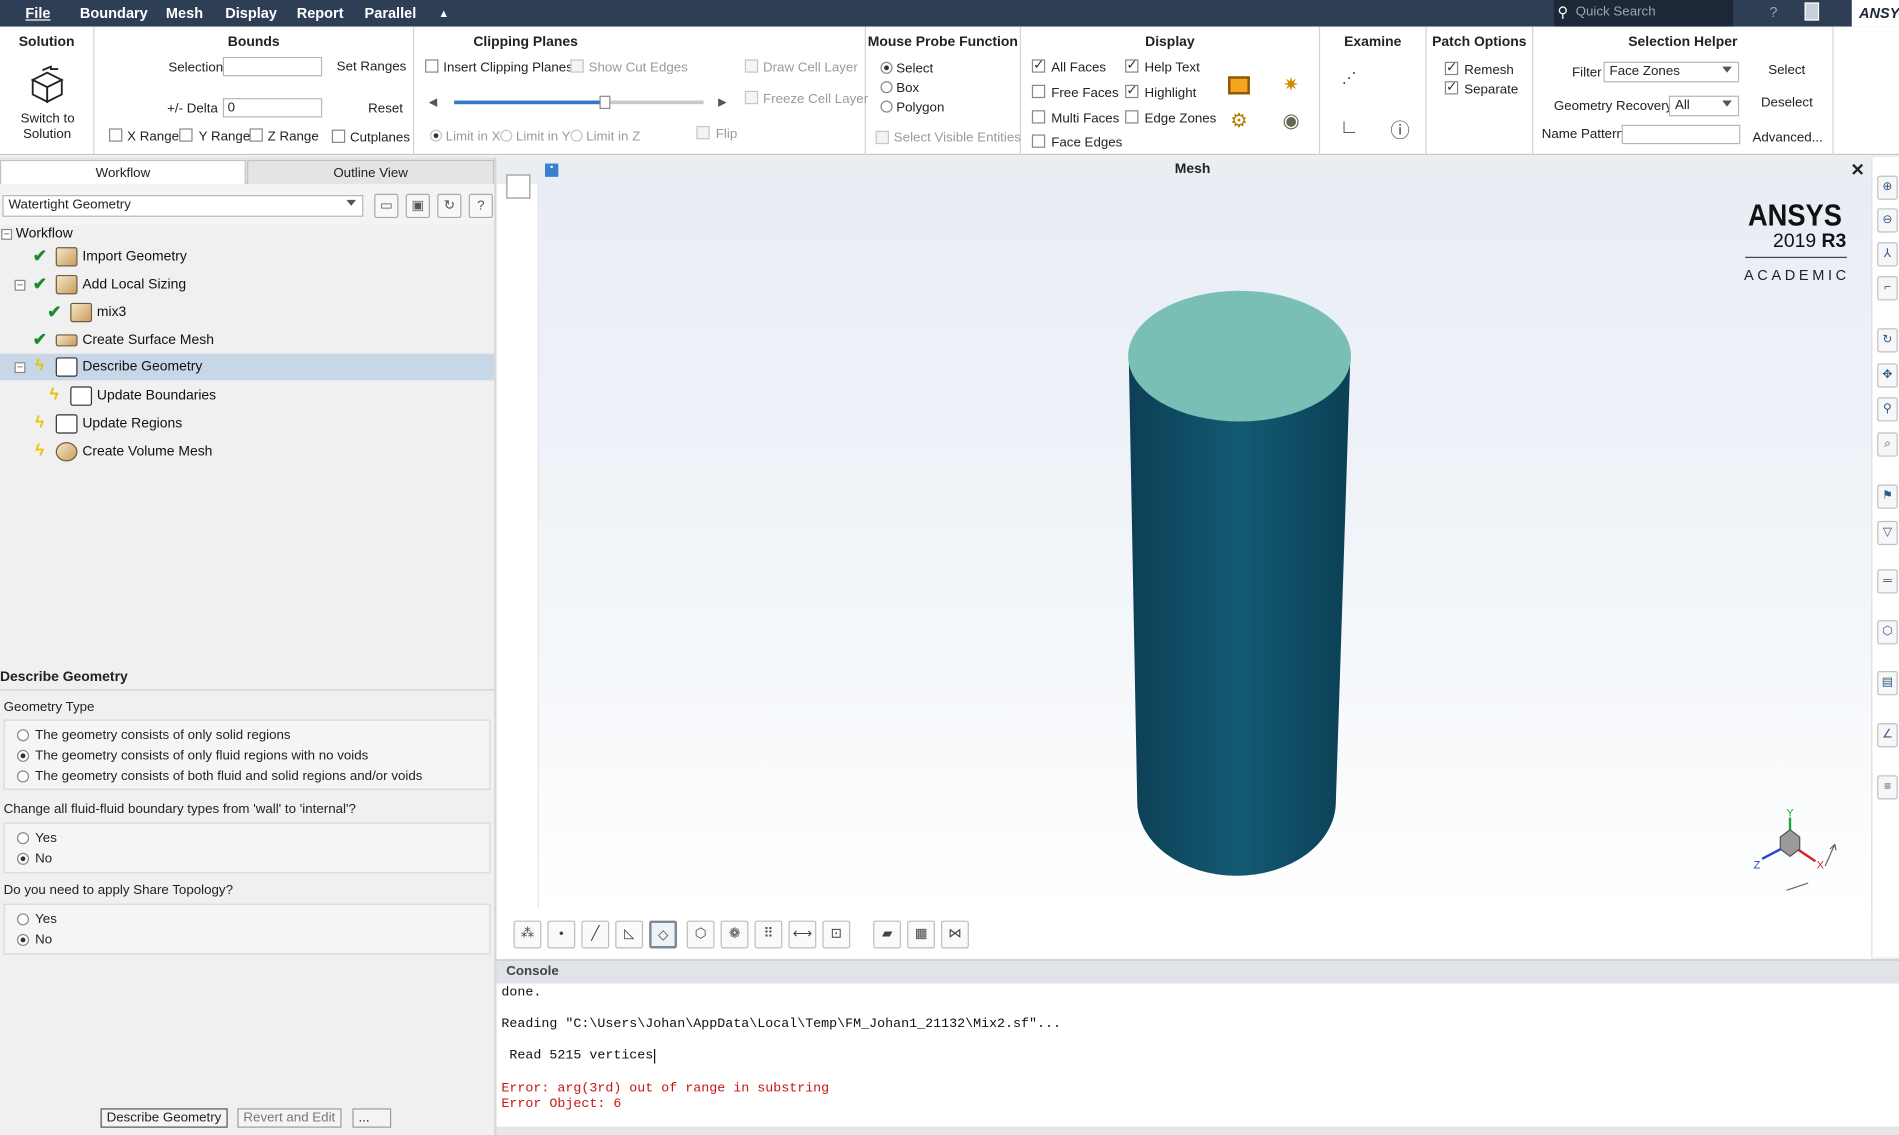 The width and height of the screenshot is (1899, 1135). Describe the element at coordinates (576, 135) in the screenshot. I see `limit-z-radio` at that location.